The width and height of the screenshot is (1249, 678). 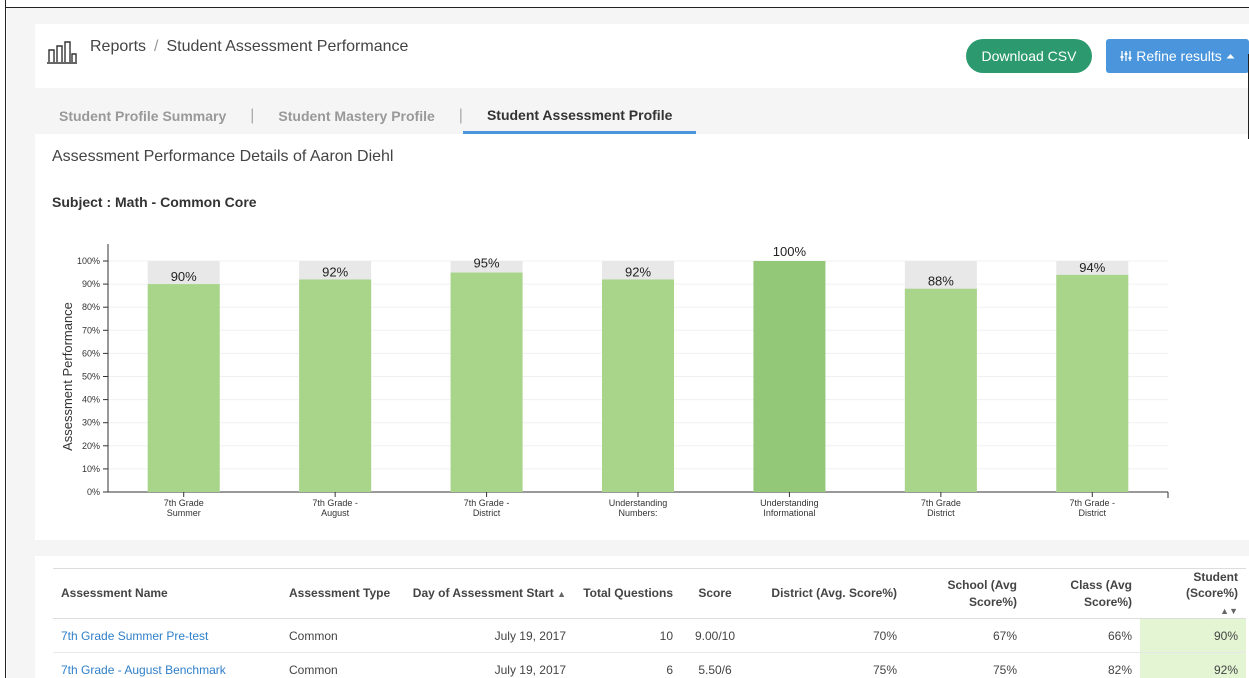 What do you see at coordinates (579, 116) in the screenshot?
I see `tab-student-assessment-profile: Student Assessment Profile` at bounding box center [579, 116].